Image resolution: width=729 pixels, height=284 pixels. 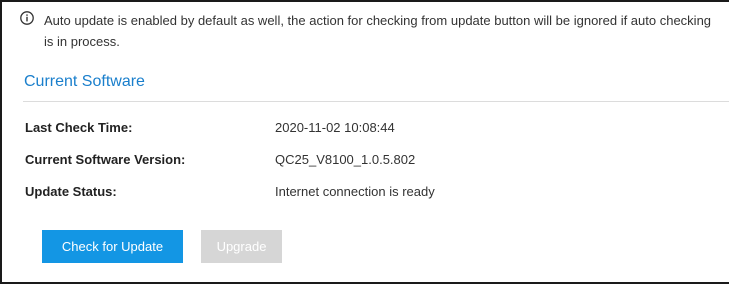 What do you see at coordinates (79, 127) in the screenshot?
I see `last-check-label: Last Check Time:` at bounding box center [79, 127].